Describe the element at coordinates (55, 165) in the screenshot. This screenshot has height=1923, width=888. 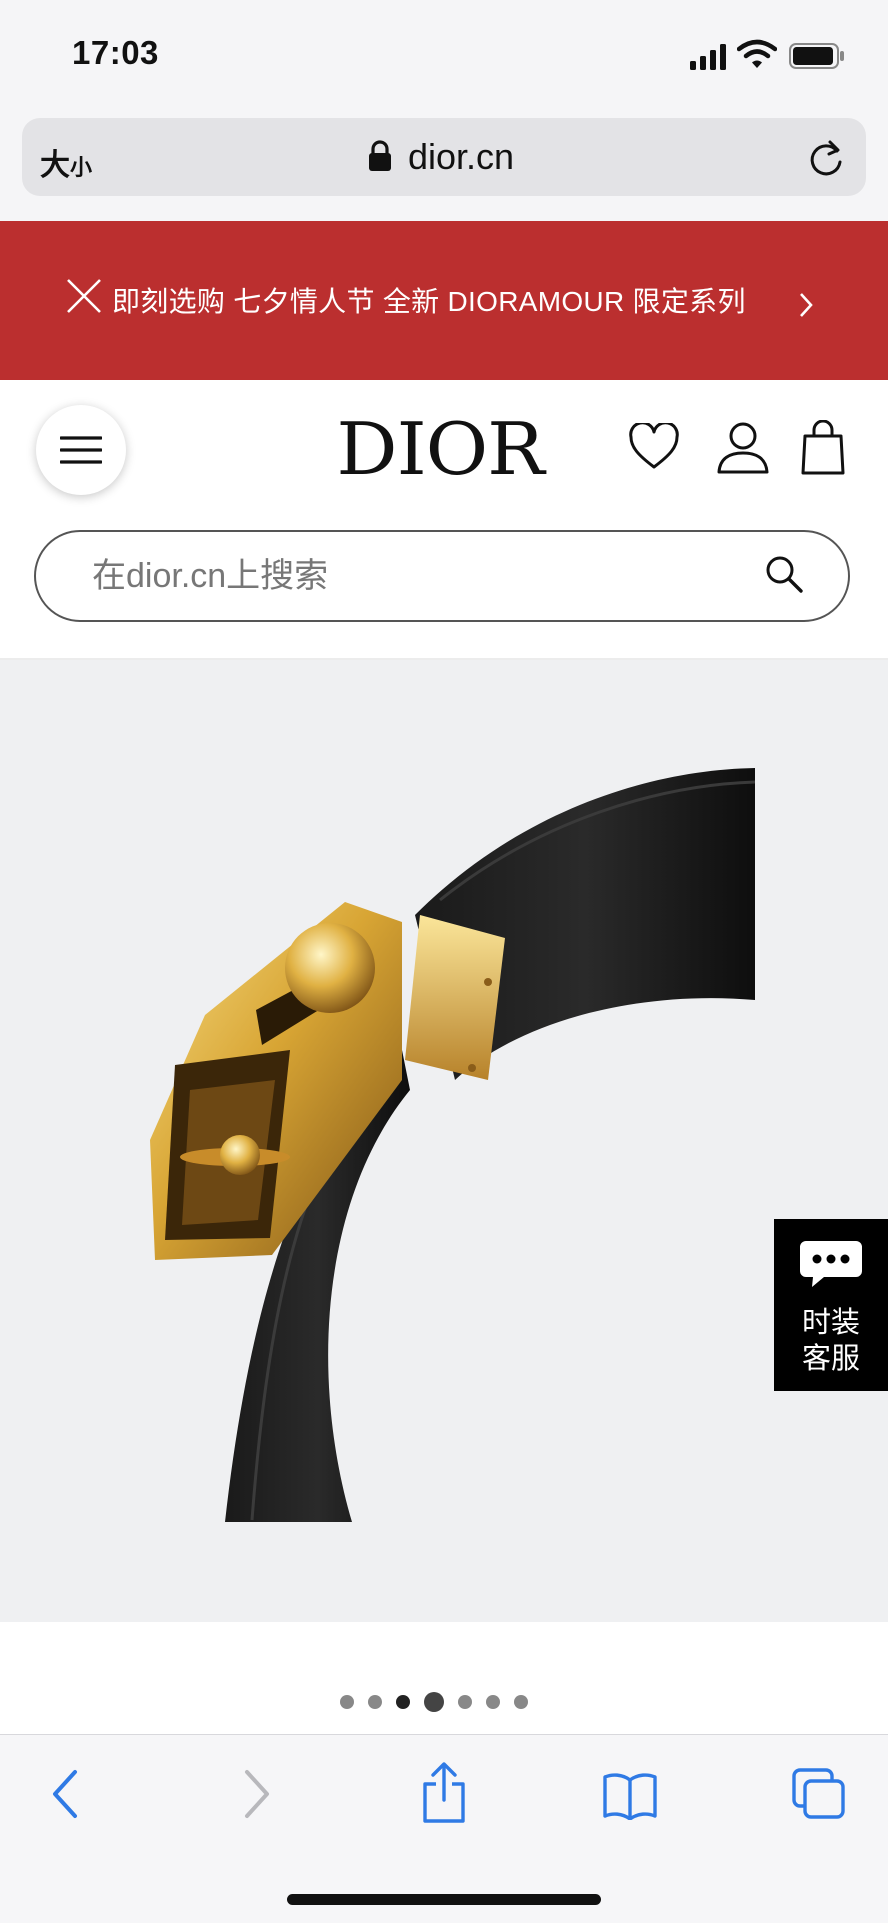
I see `text-size-label-big: 大` at that location.